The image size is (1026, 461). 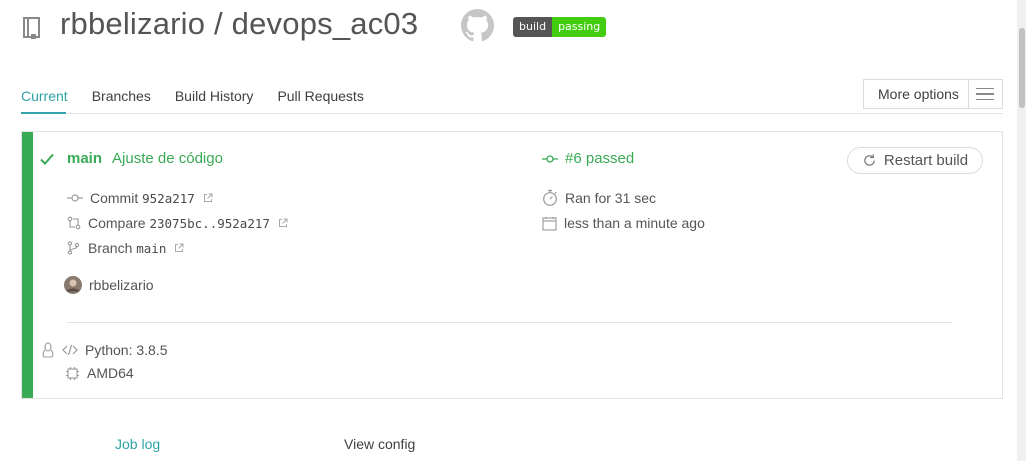 What do you see at coordinates (320, 96) in the screenshot?
I see `tab-pull-requests: Pull Requests` at bounding box center [320, 96].